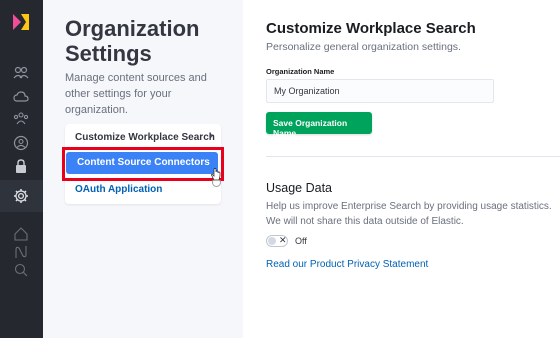 This screenshot has height=338, width=560. What do you see at coordinates (380, 91) in the screenshot?
I see `org-name-input: My Organization` at bounding box center [380, 91].